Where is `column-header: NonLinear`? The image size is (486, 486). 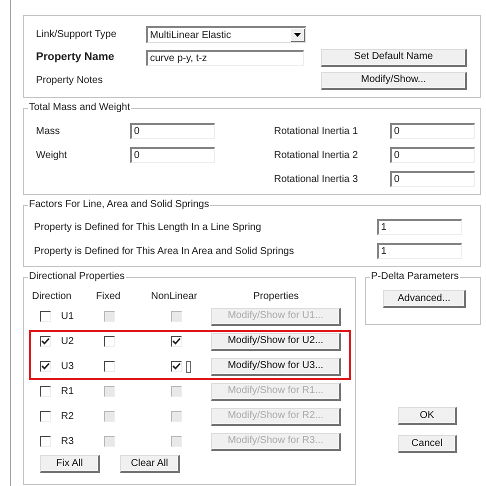 column-header: NonLinear is located at coordinates (174, 297).